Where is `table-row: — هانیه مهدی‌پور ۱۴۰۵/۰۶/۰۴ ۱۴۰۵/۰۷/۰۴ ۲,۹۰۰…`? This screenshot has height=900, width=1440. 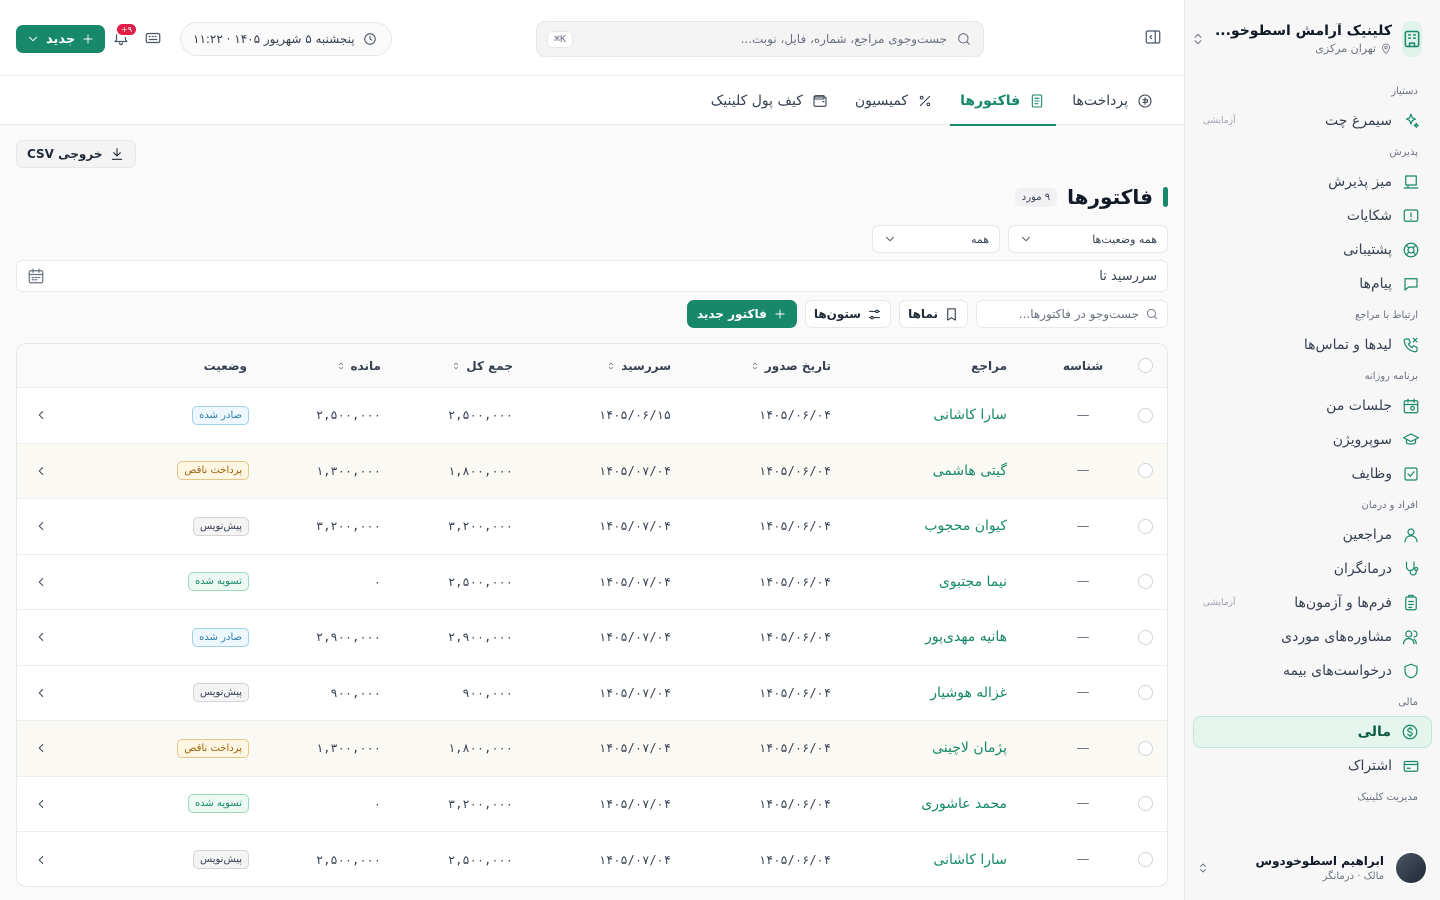
table-row: — هانیه مهدی‌پور ۱۴۰۵/۰۶/۰۴ ۱۴۰۵/۰۷/۰۴ ۲,۹۰۰… is located at coordinates (592, 638).